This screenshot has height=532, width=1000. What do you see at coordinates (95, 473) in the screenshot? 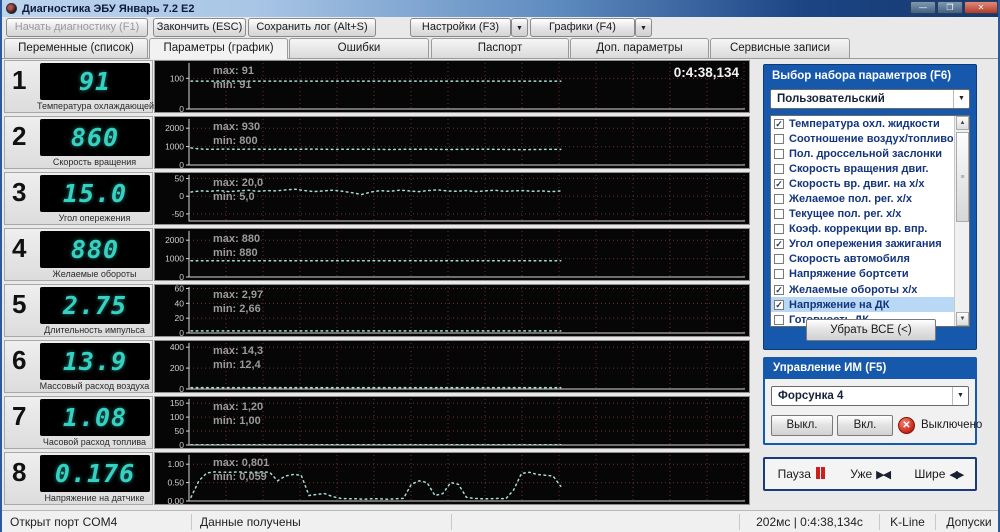
I see `lcd-display: 0.176` at bounding box center [95, 473].